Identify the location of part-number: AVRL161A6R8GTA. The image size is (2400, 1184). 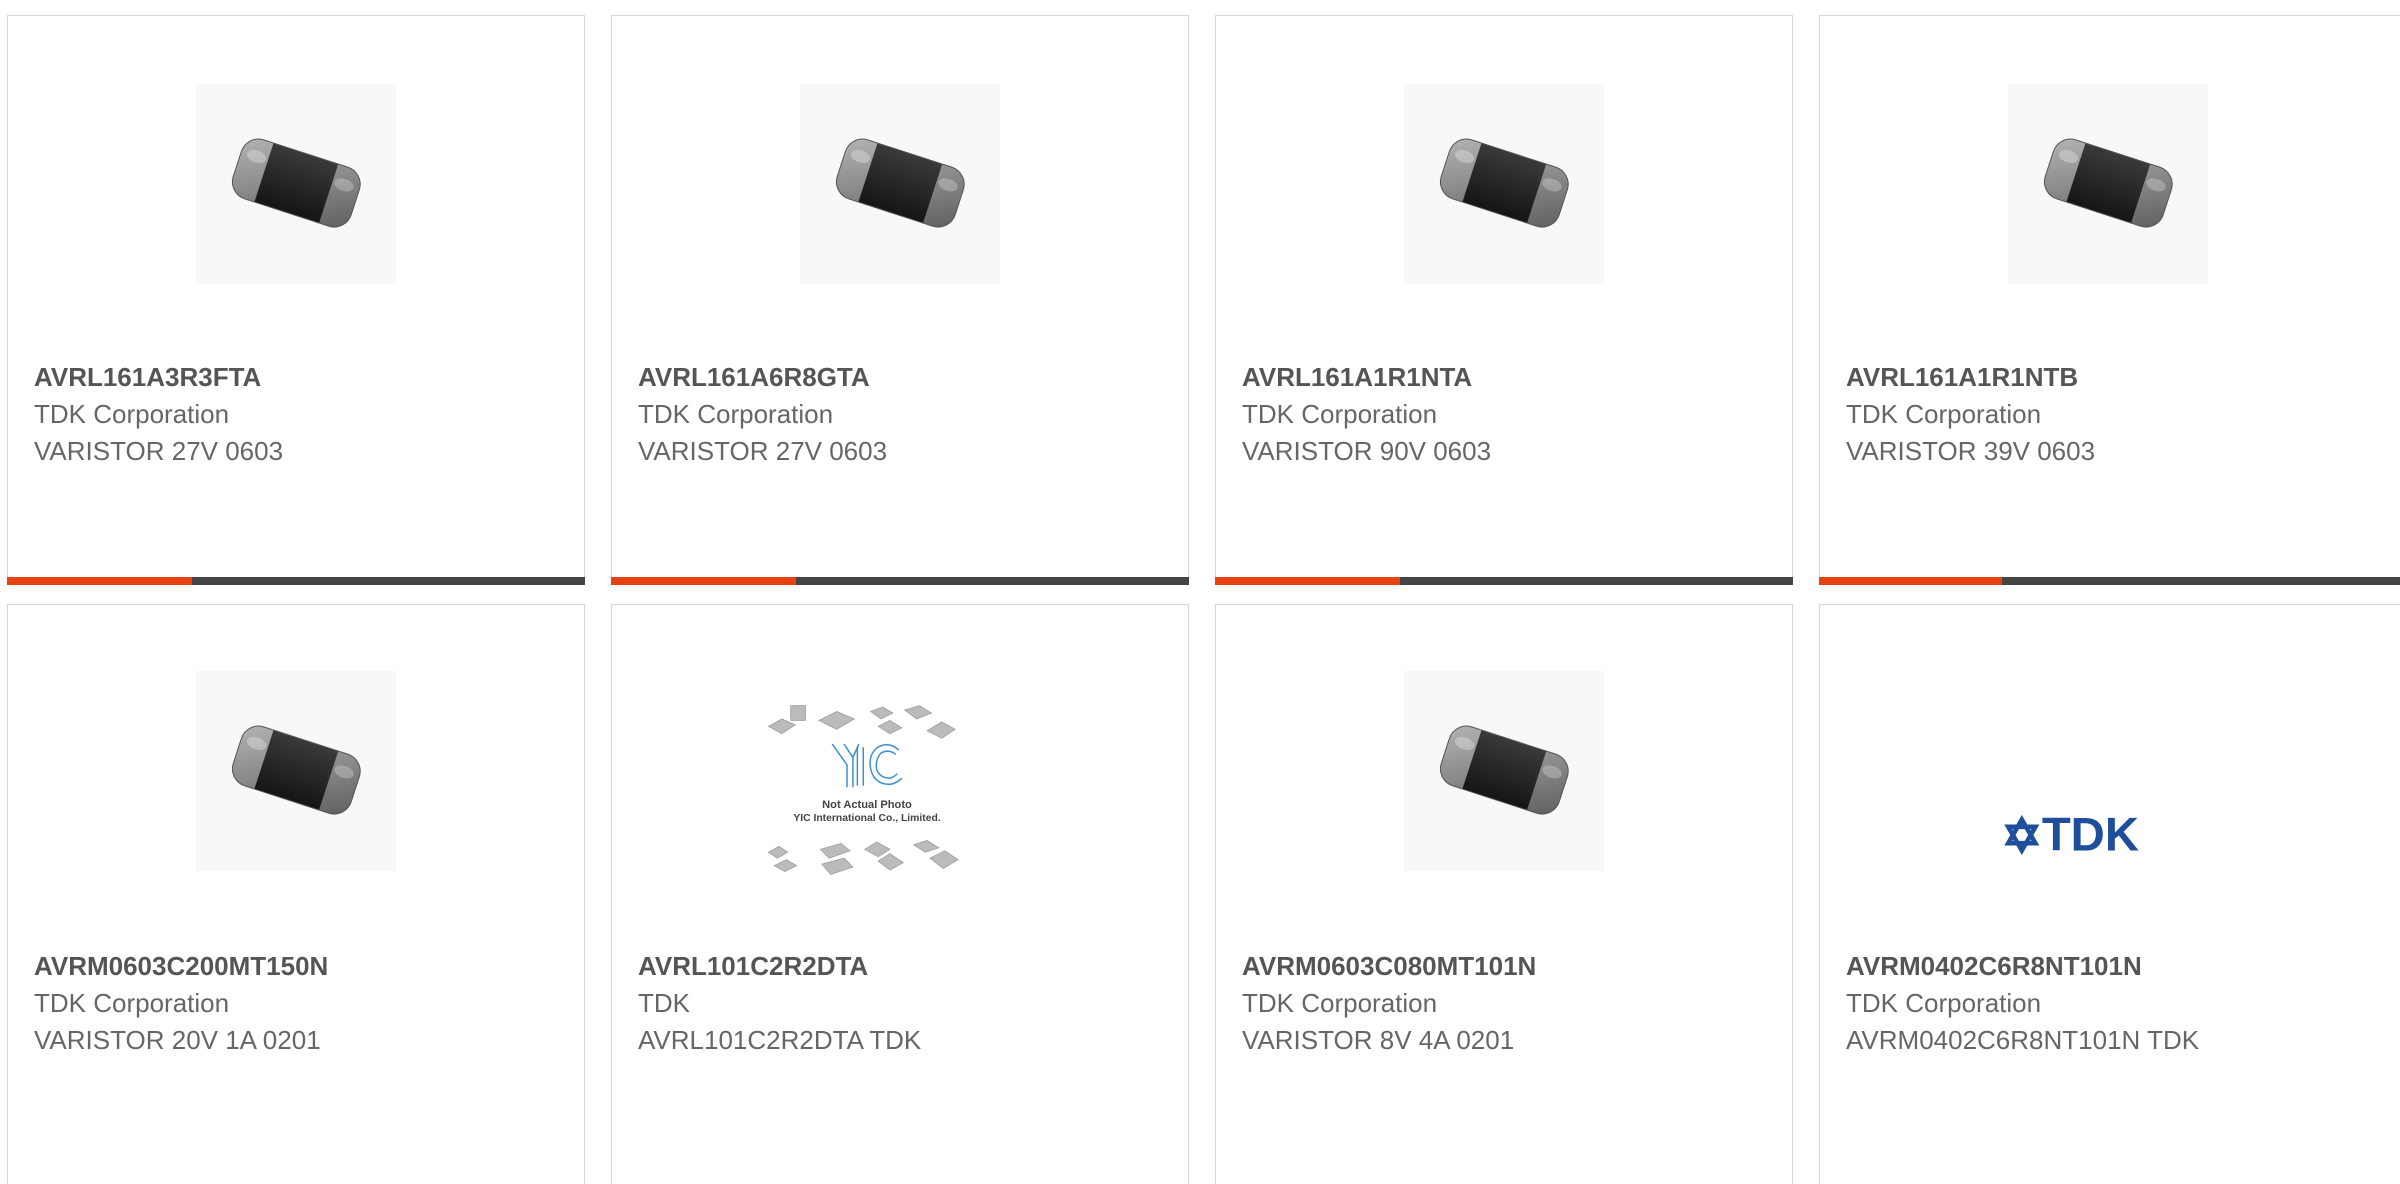
(903, 377).